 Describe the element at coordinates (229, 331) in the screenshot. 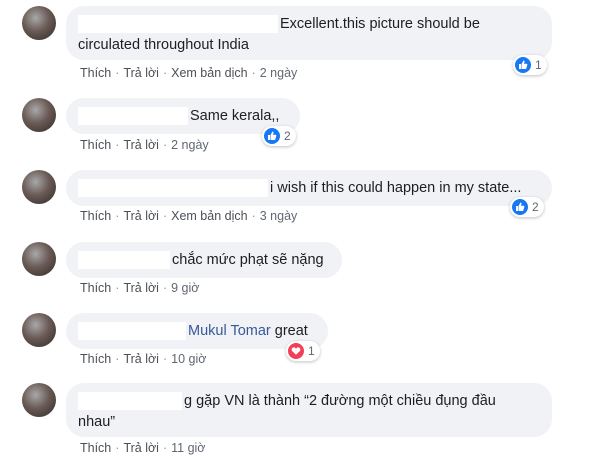

I see `mention-link: Mukul Tomar` at that location.